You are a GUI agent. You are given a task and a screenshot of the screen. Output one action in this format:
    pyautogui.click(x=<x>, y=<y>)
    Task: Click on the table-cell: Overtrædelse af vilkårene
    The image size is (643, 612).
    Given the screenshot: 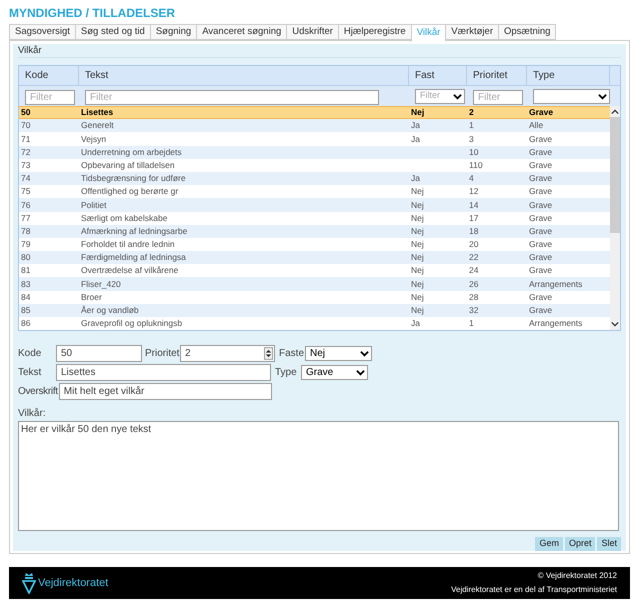 What is the action you would take?
    pyautogui.click(x=129, y=270)
    